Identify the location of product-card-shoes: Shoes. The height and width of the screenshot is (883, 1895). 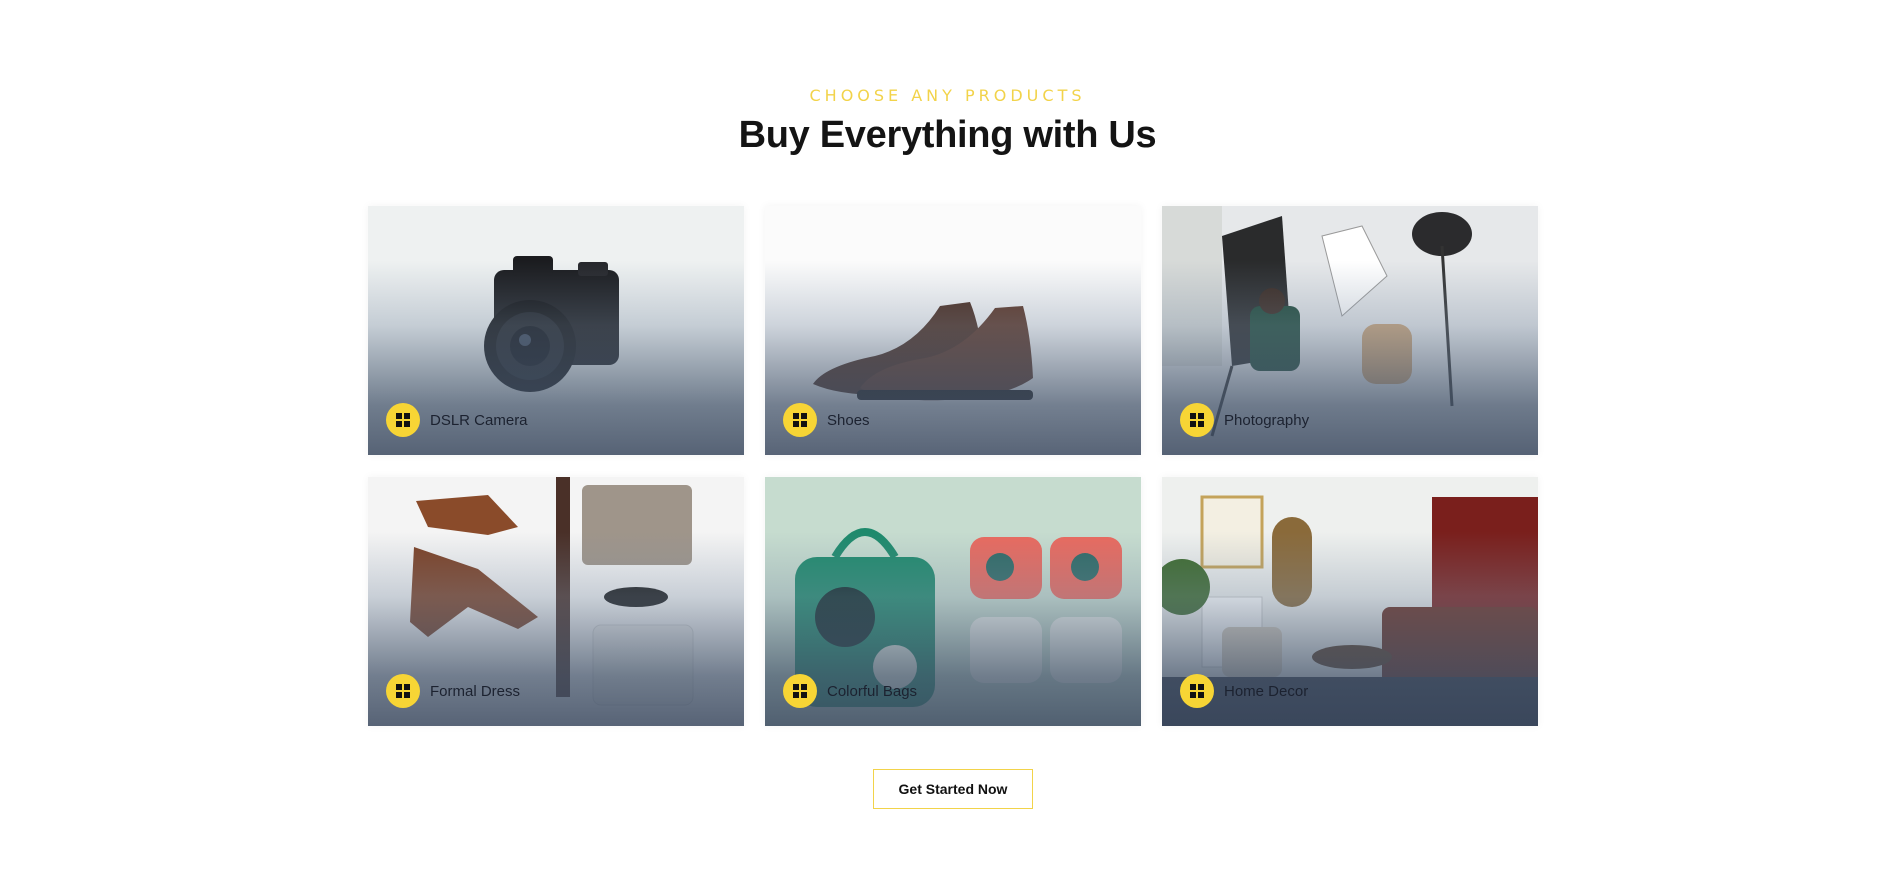
(953, 330).